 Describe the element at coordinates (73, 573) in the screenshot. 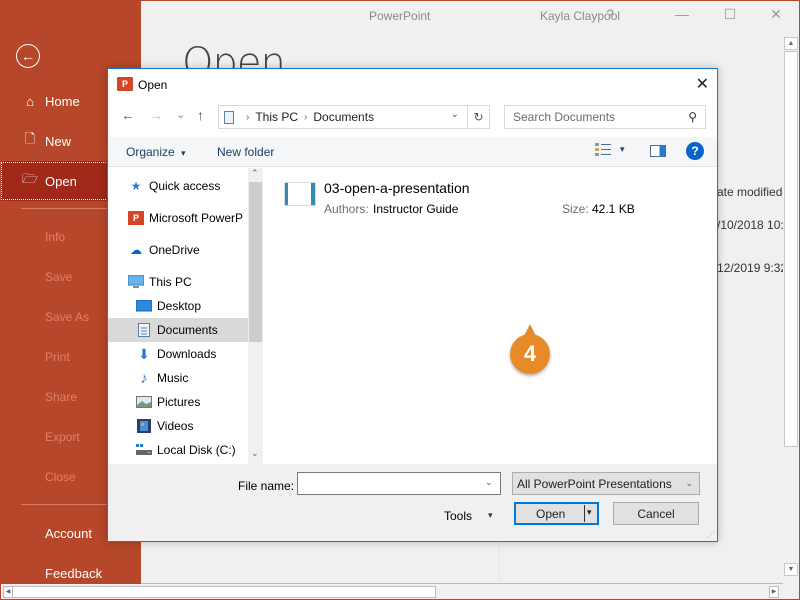

I see `nav-feedback: Feedback` at that location.